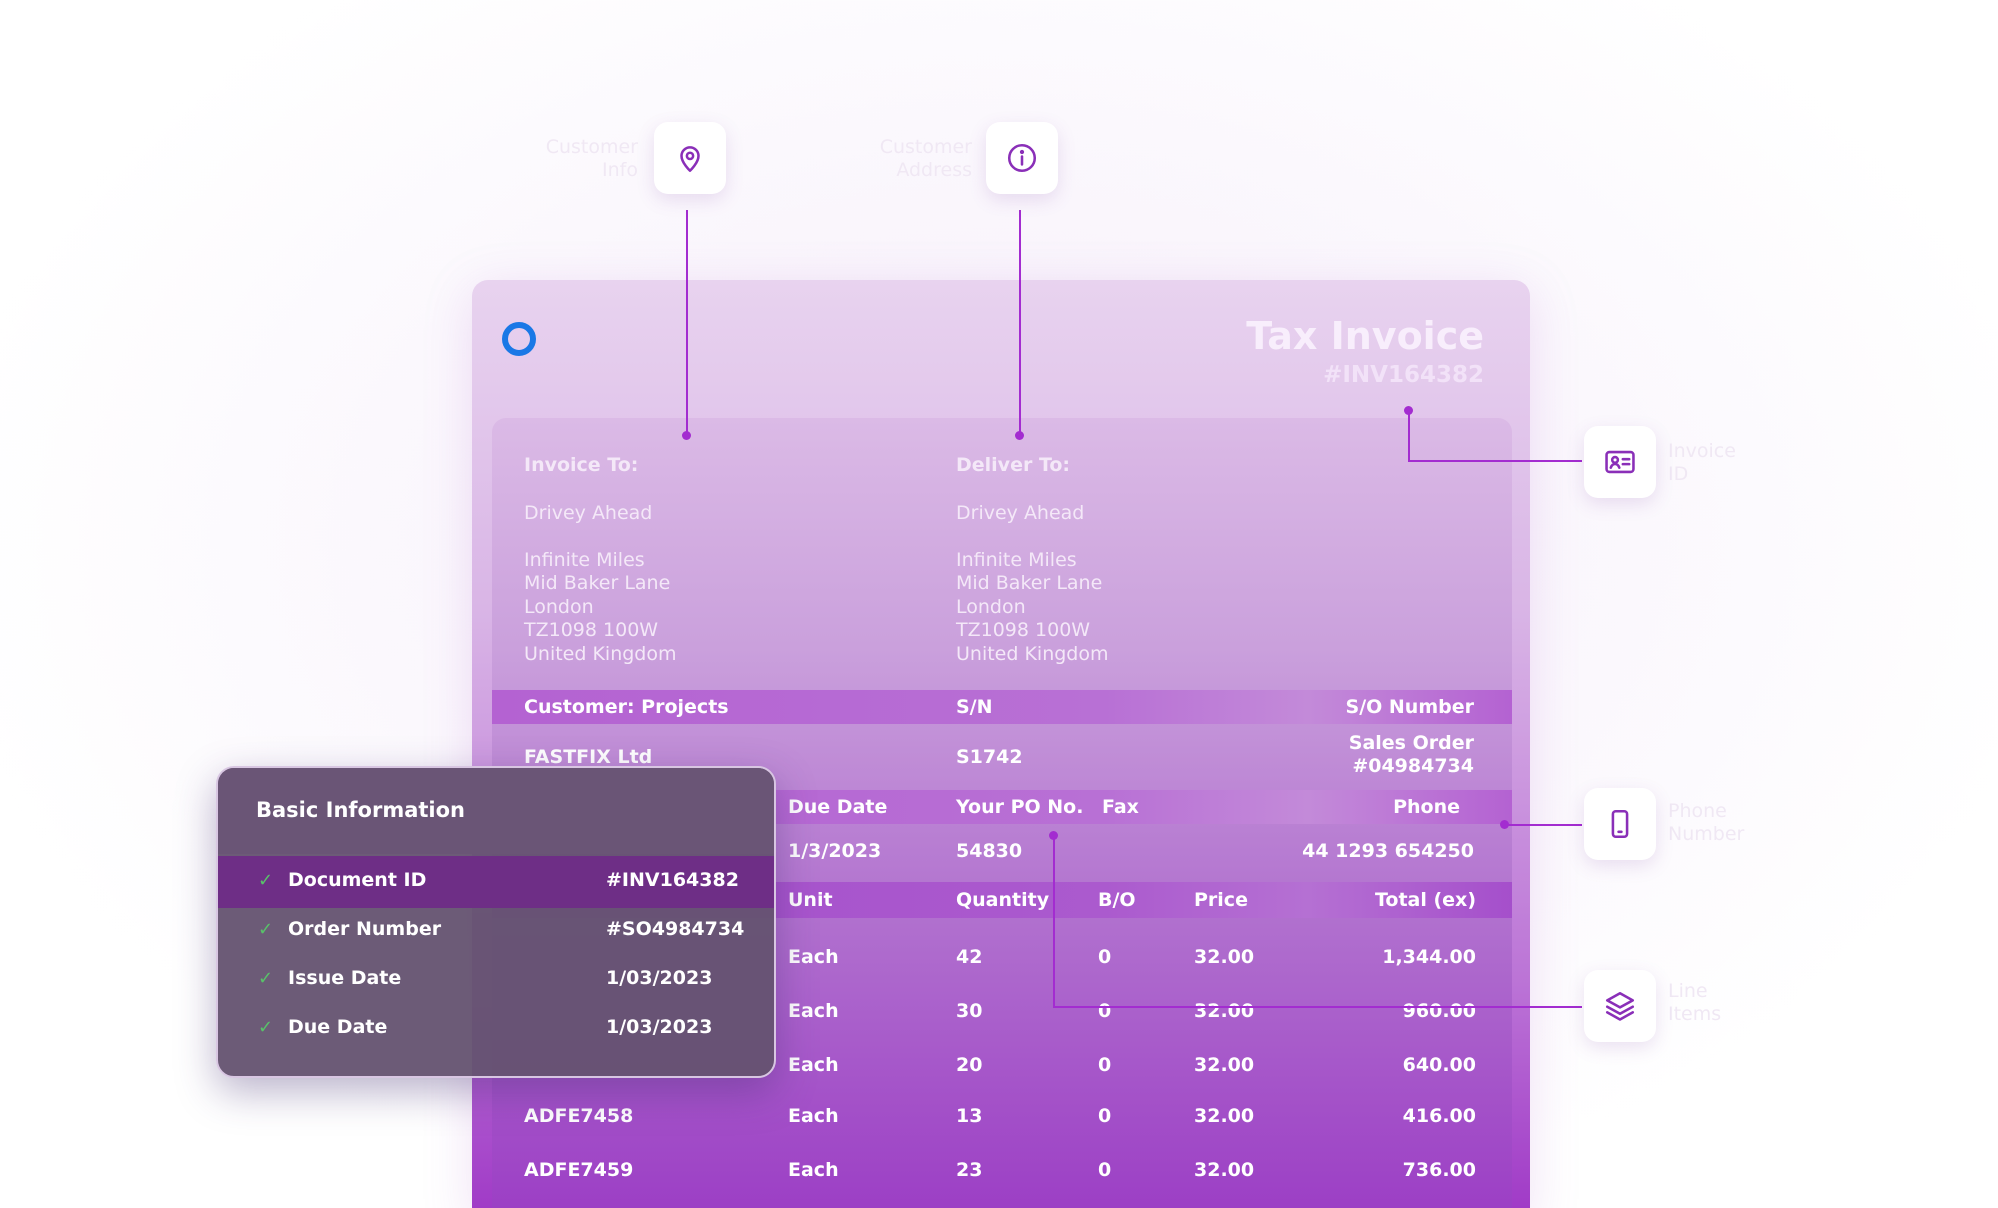  Describe the element at coordinates (1695, 1014) in the screenshot. I see `line-items-label-line2: Items` at that location.